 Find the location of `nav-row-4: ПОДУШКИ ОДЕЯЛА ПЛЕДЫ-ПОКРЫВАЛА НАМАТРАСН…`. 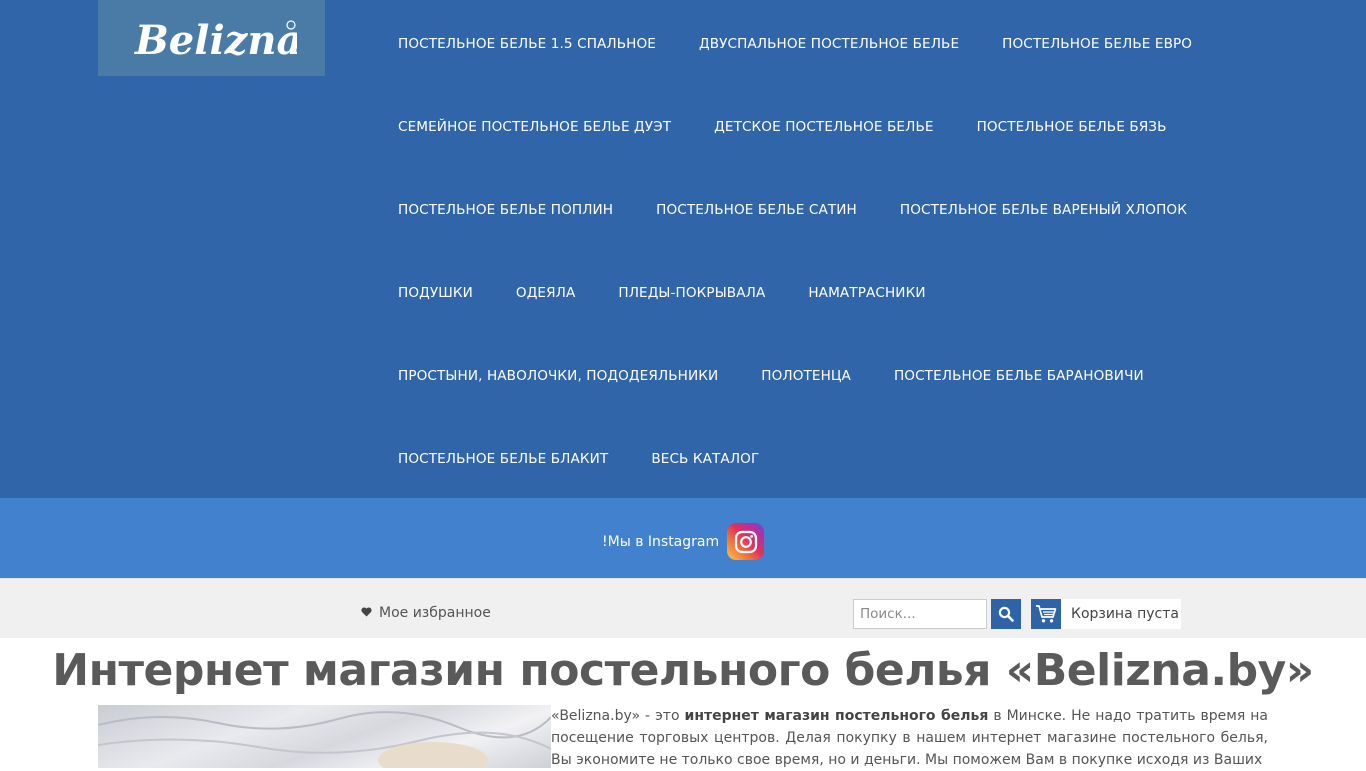

nav-row-4: ПОДУШКИ ОДЕЯЛА ПЛЕДЫ-ПОКРЫВАЛА НАМАТРАСН… is located at coordinates (662, 293).